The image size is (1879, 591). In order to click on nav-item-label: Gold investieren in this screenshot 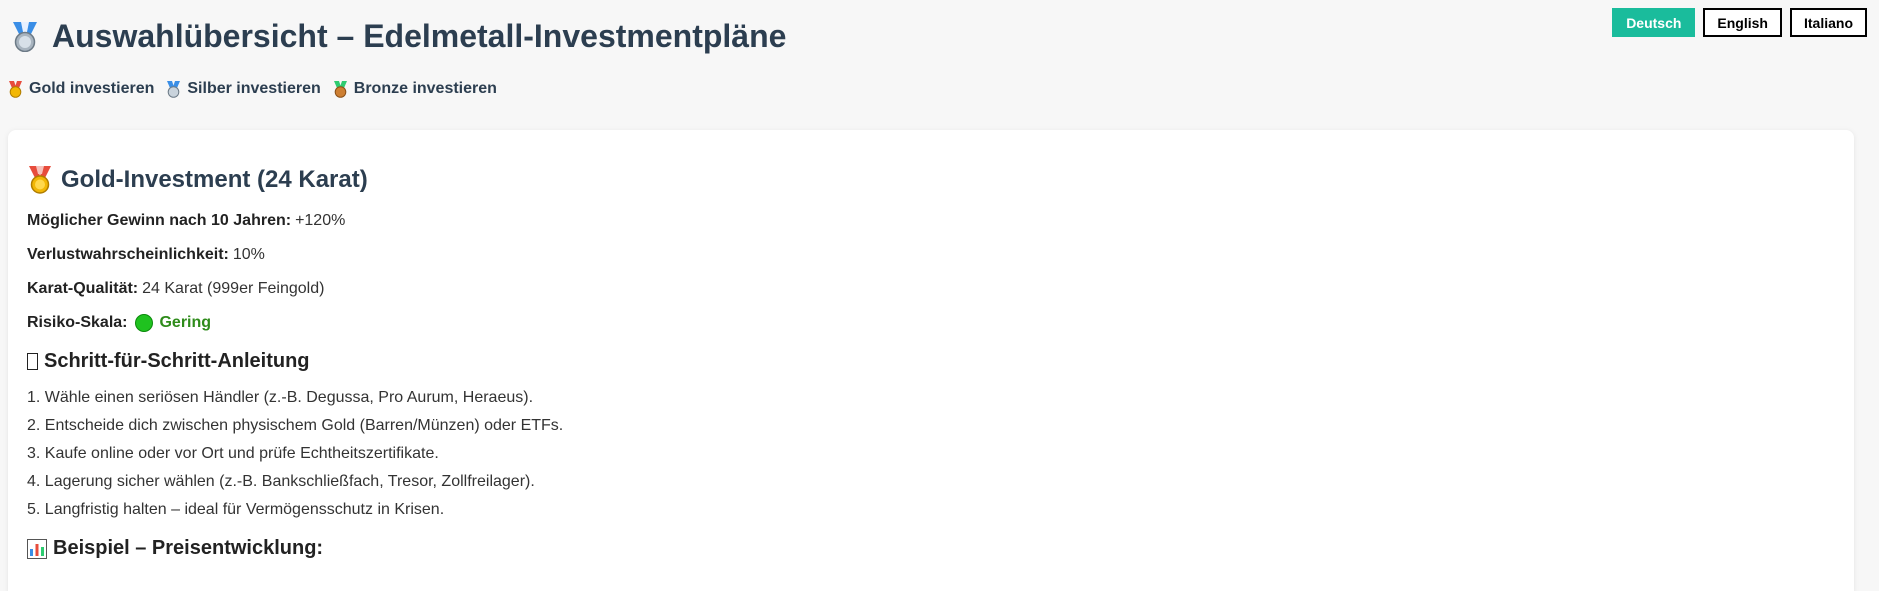, I will do `click(92, 88)`.